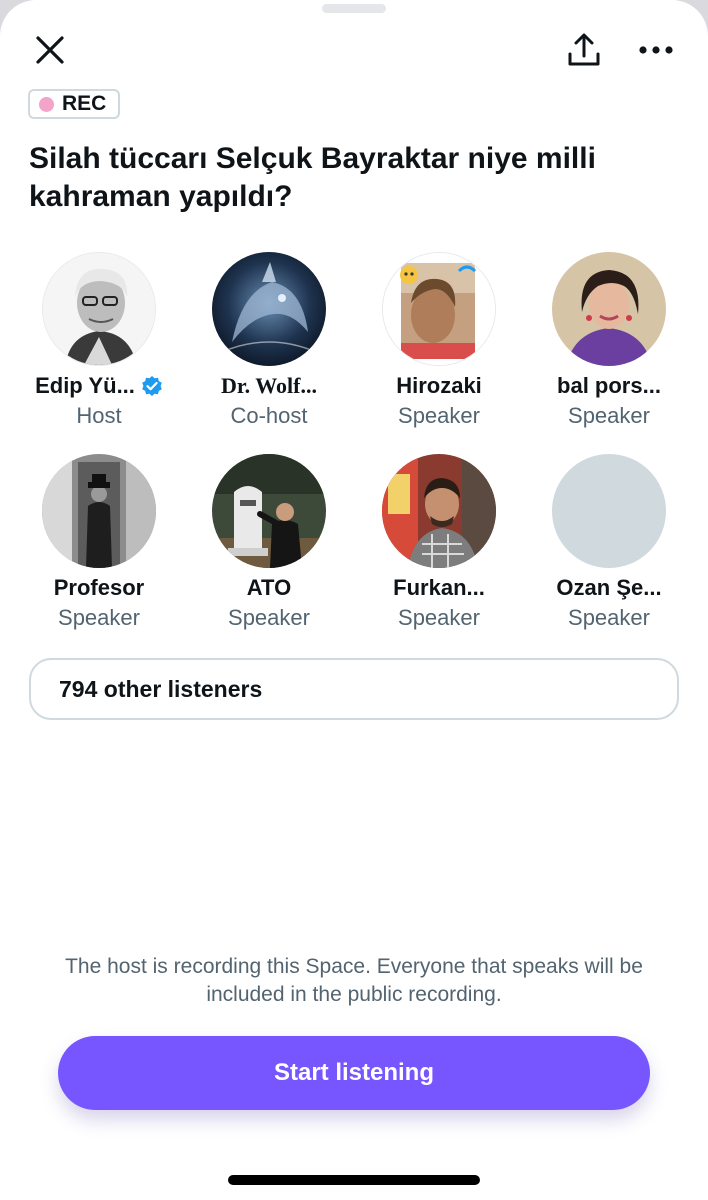 This screenshot has height=1200, width=708. I want to click on participant-item: Ozan Şe... Speaker, so click(609, 555).